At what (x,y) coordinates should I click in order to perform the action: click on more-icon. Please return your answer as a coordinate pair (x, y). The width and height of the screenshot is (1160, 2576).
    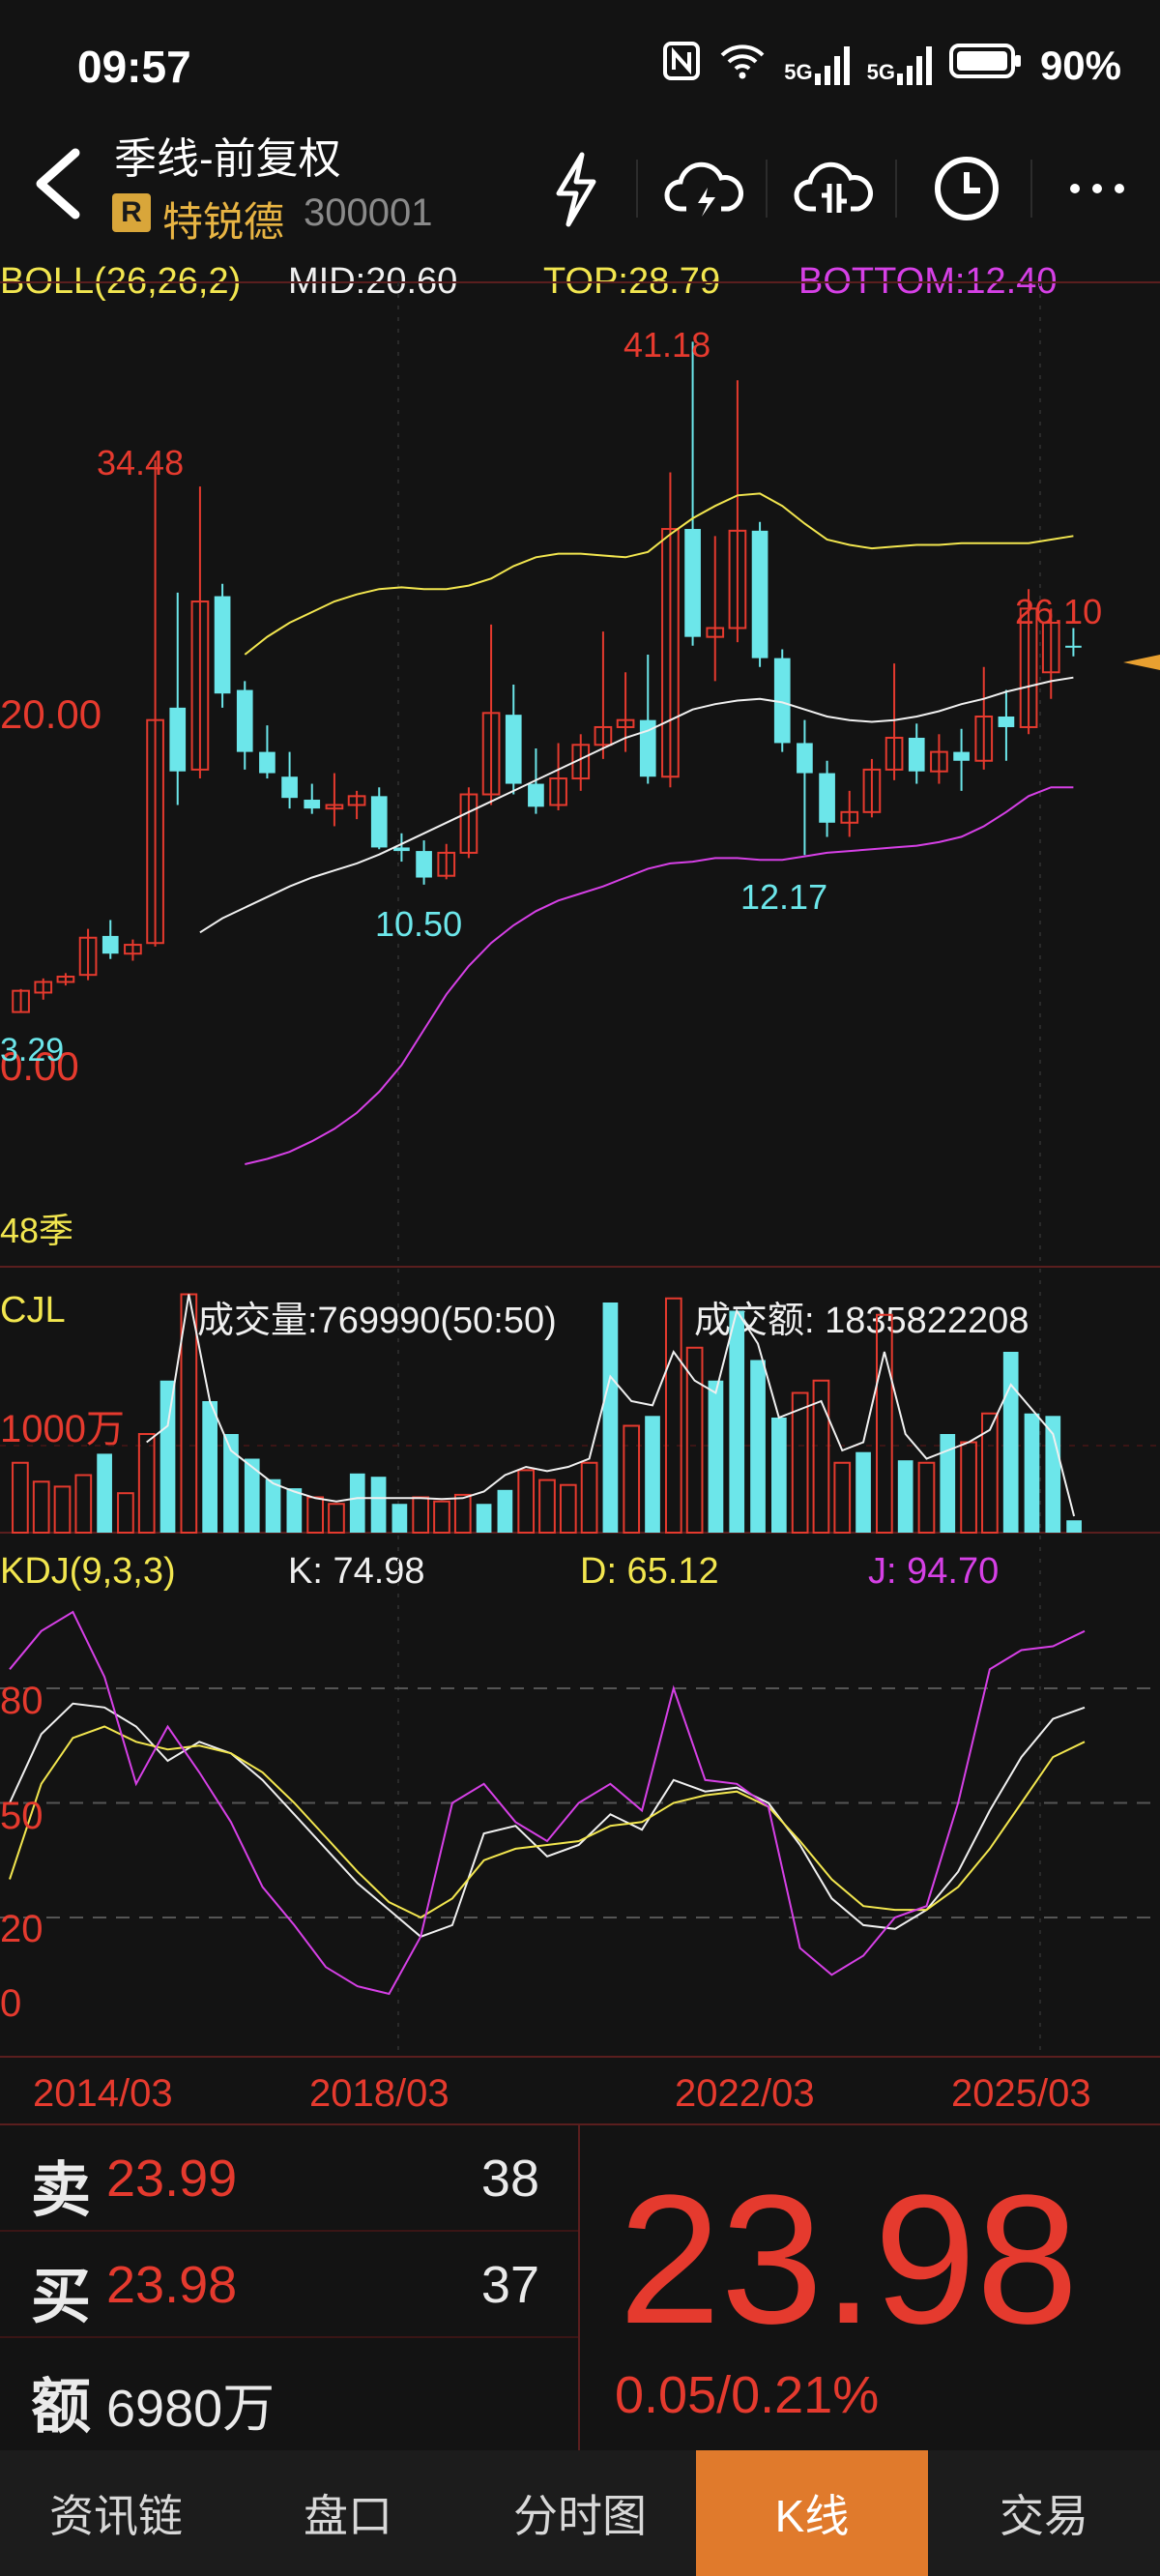
    Looking at the image, I should click on (1097, 188).